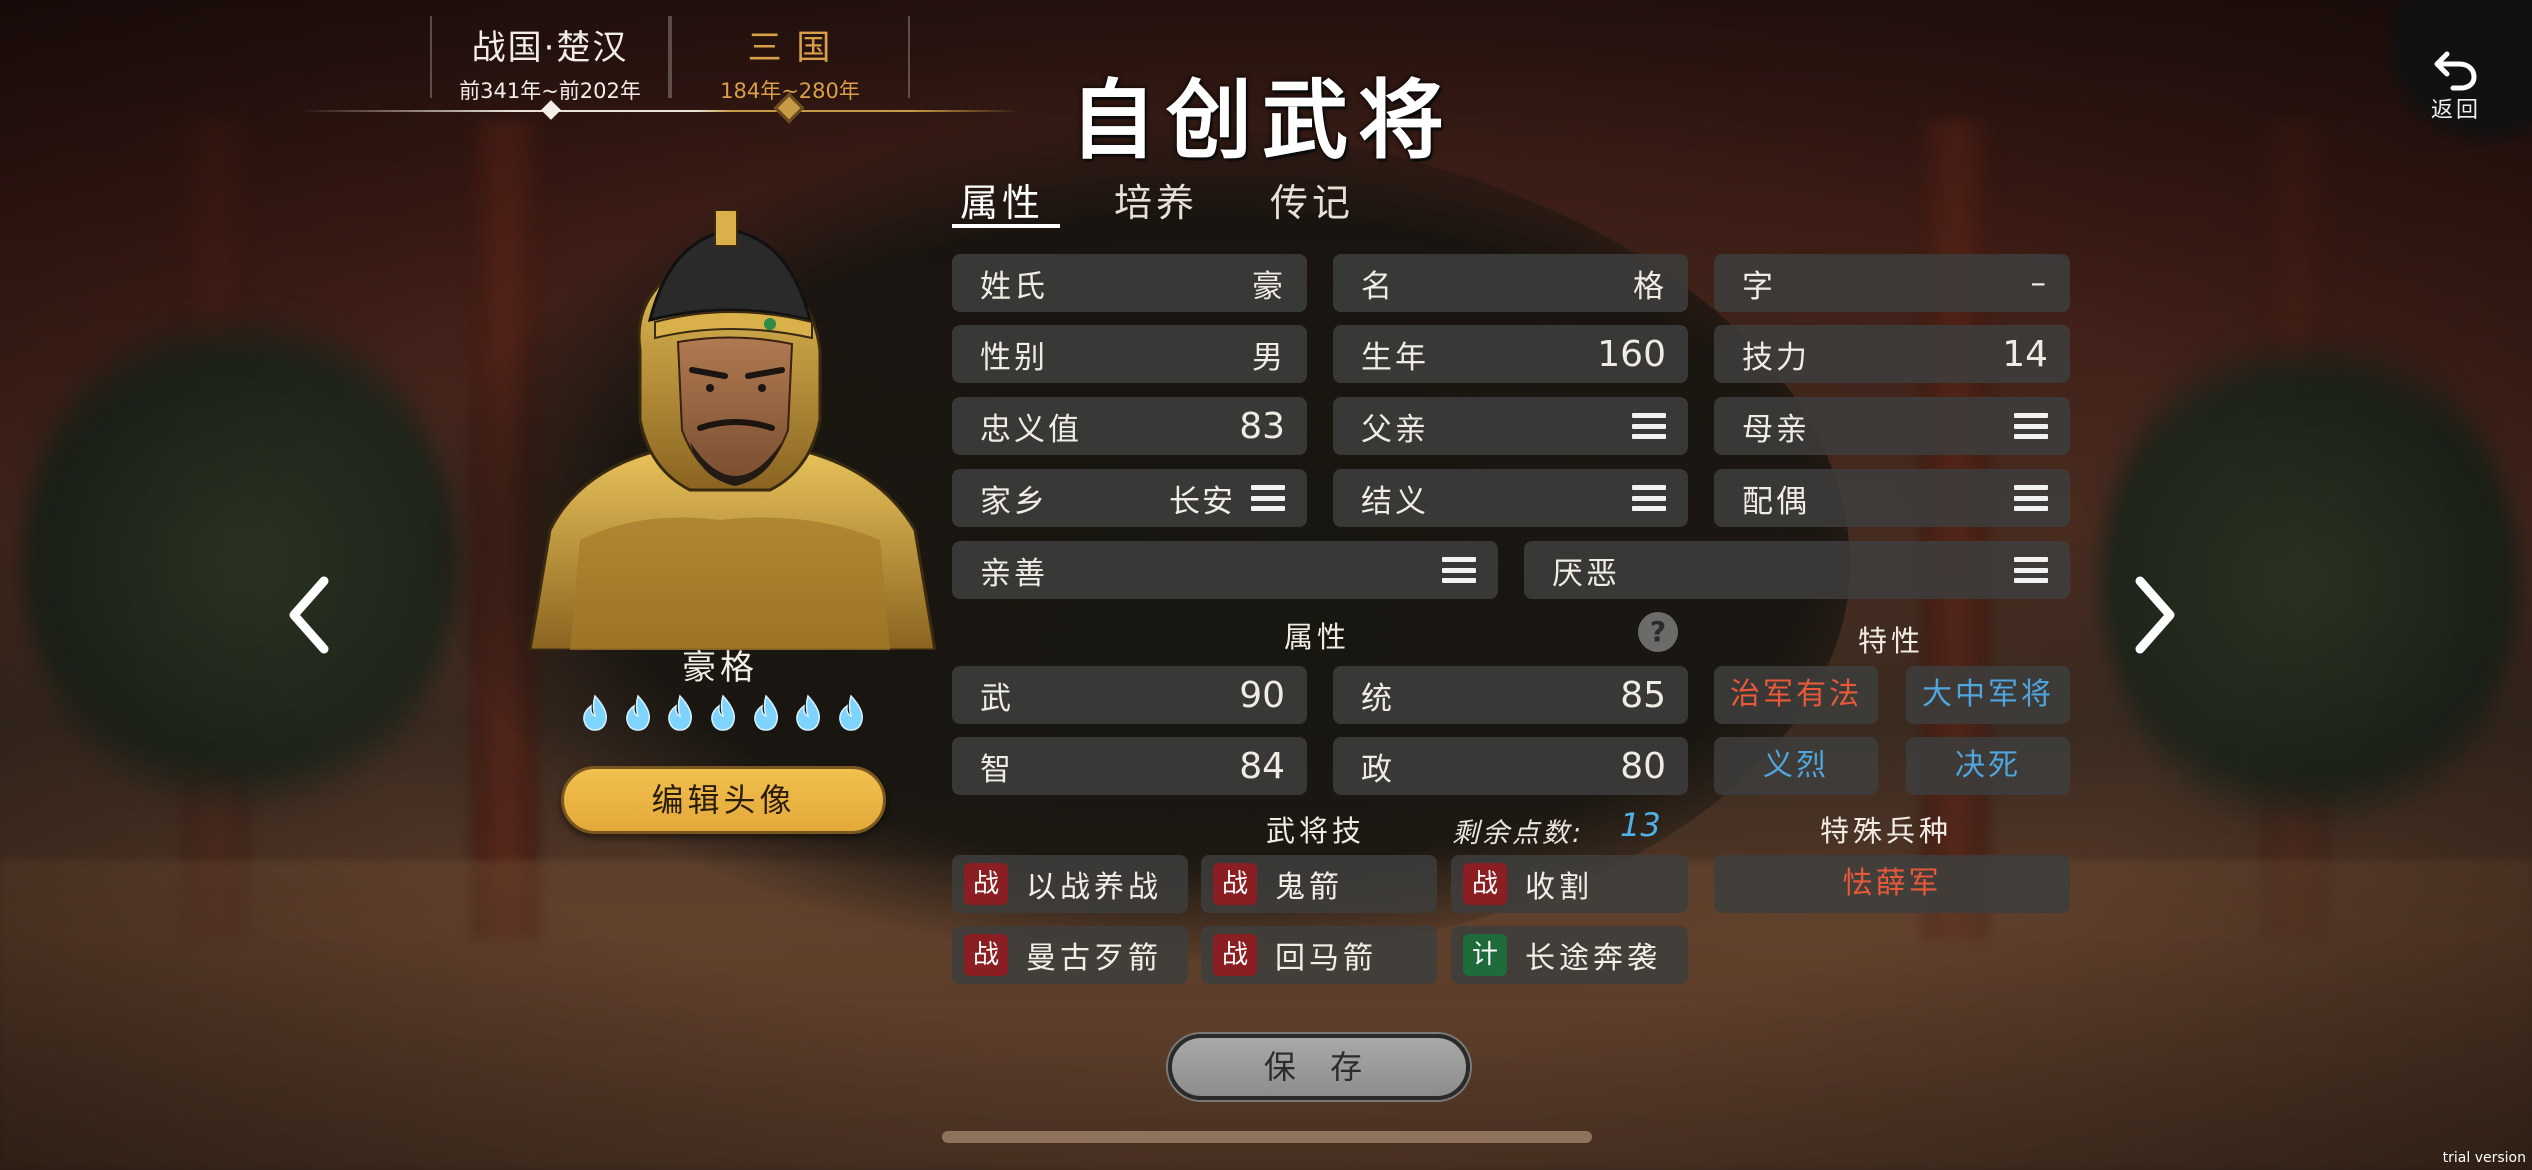  What do you see at coordinates (997, 769) in the screenshot?
I see `field-label: 智` at bounding box center [997, 769].